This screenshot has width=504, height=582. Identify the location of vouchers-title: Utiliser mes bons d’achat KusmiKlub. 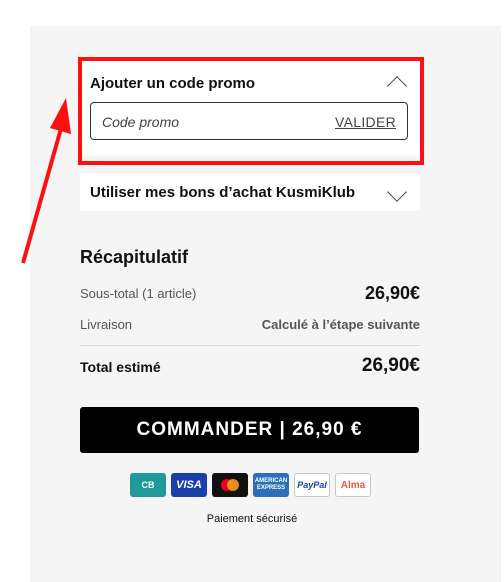
(223, 192).